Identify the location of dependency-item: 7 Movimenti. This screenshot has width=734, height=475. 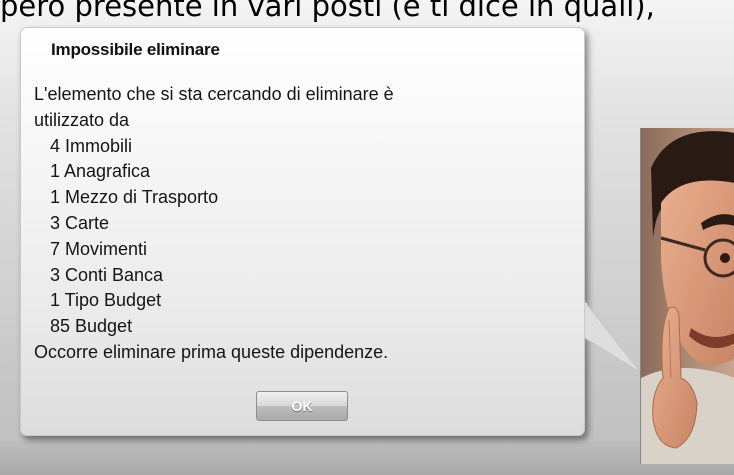
(99, 248).